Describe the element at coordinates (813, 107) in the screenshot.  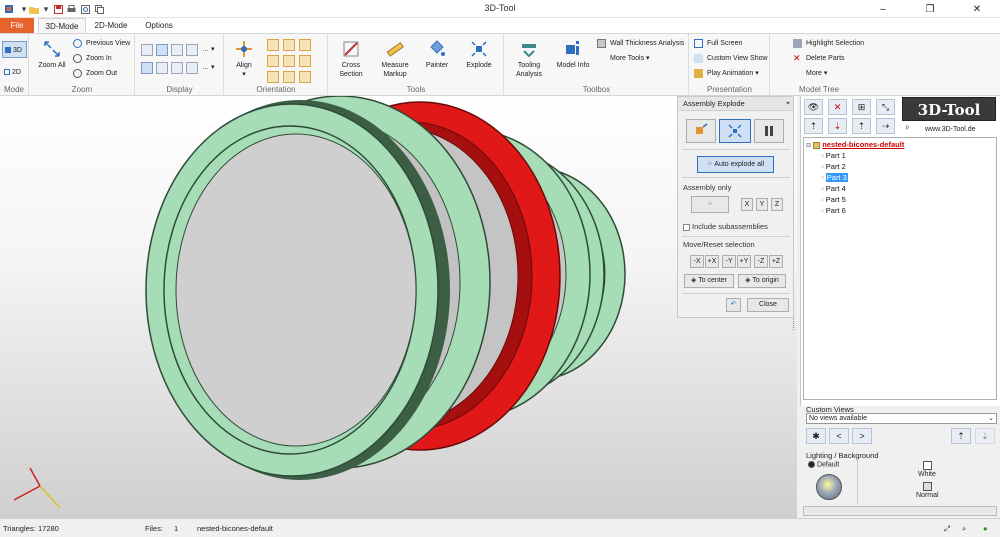
I see `show-icon: 👁` at that location.